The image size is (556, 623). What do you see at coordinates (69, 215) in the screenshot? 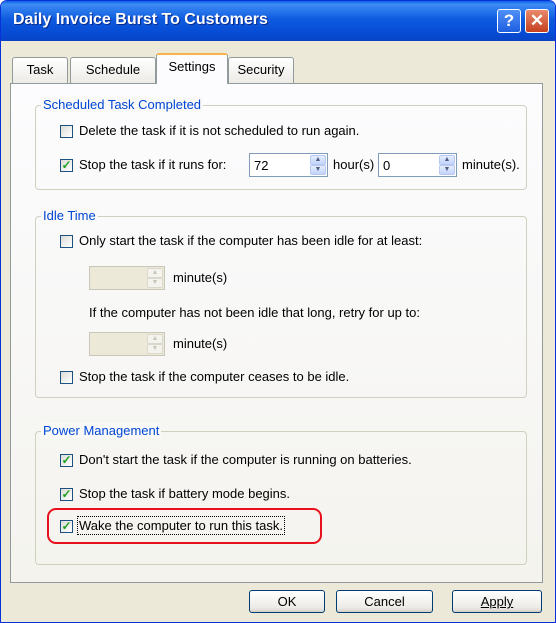
I see `idle-legend: Idle Time` at bounding box center [69, 215].